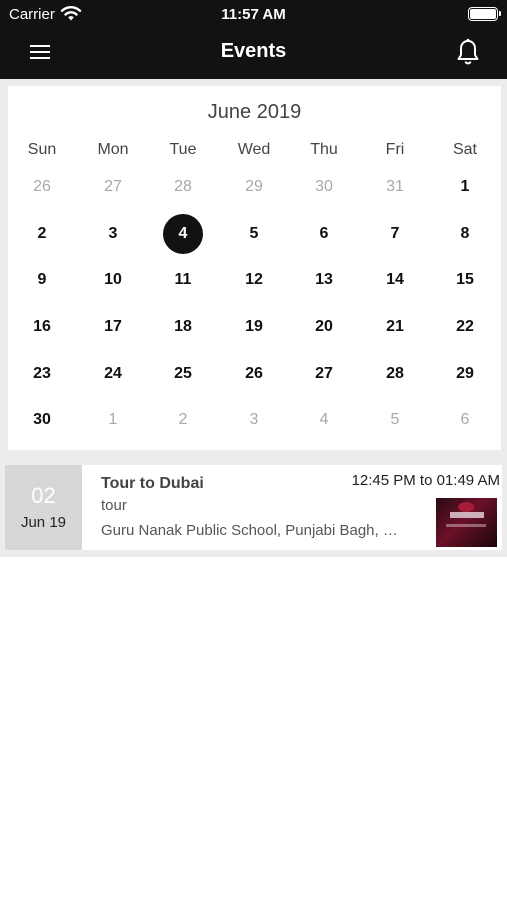 The image size is (507, 900). What do you see at coordinates (183, 149) in the screenshot?
I see `weekday-tue: Tue` at bounding box center [183, 149].